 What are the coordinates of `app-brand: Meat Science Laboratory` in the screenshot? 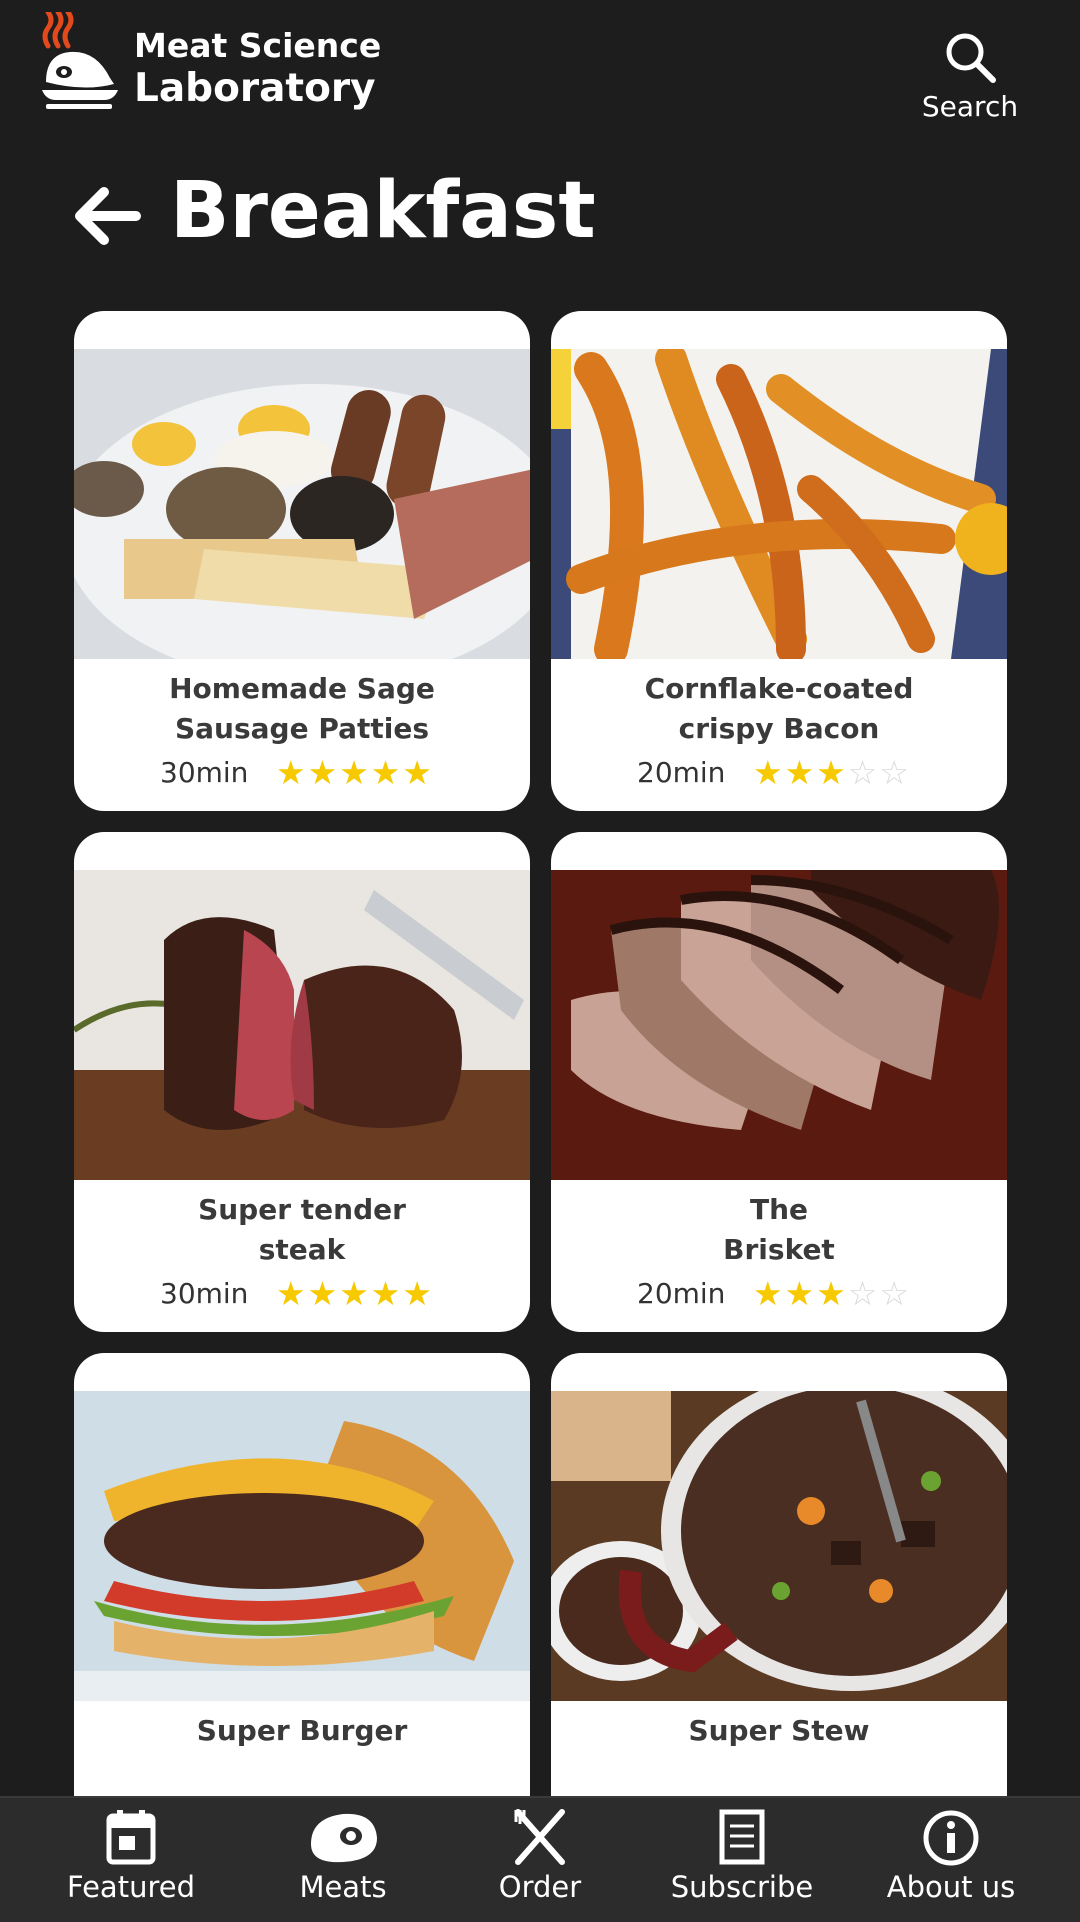 It's located at (258, 69).